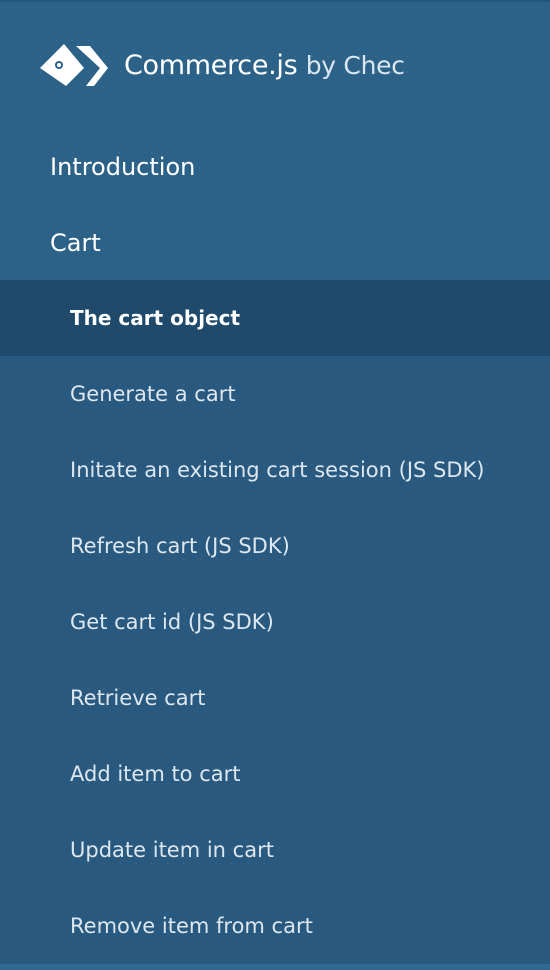  What do you see at coordinates (355, 65) in the screenshot?
I see `brand-suffix: by Chec` at bounding box center [355, 65].